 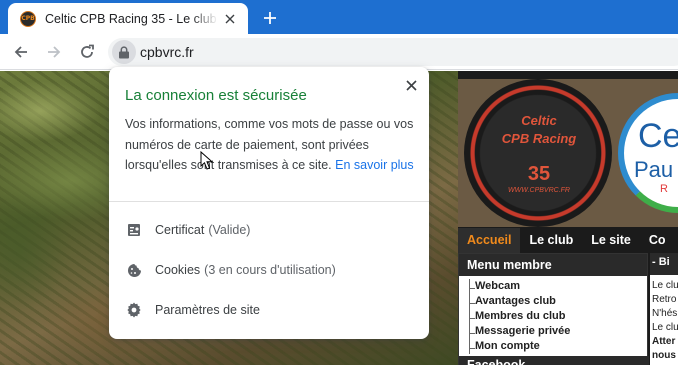 I want to click on learn-more-link: En savoir plus, so click(x=374, y=165).